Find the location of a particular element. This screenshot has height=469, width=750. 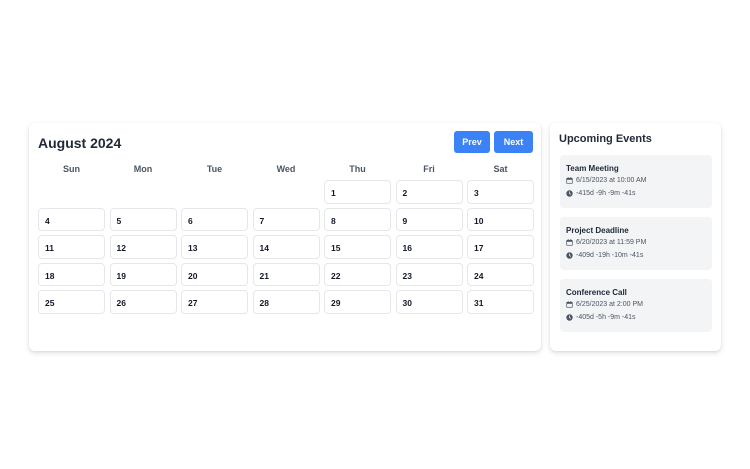

weekday-wed: Wed is located at coordinates (286, 169).